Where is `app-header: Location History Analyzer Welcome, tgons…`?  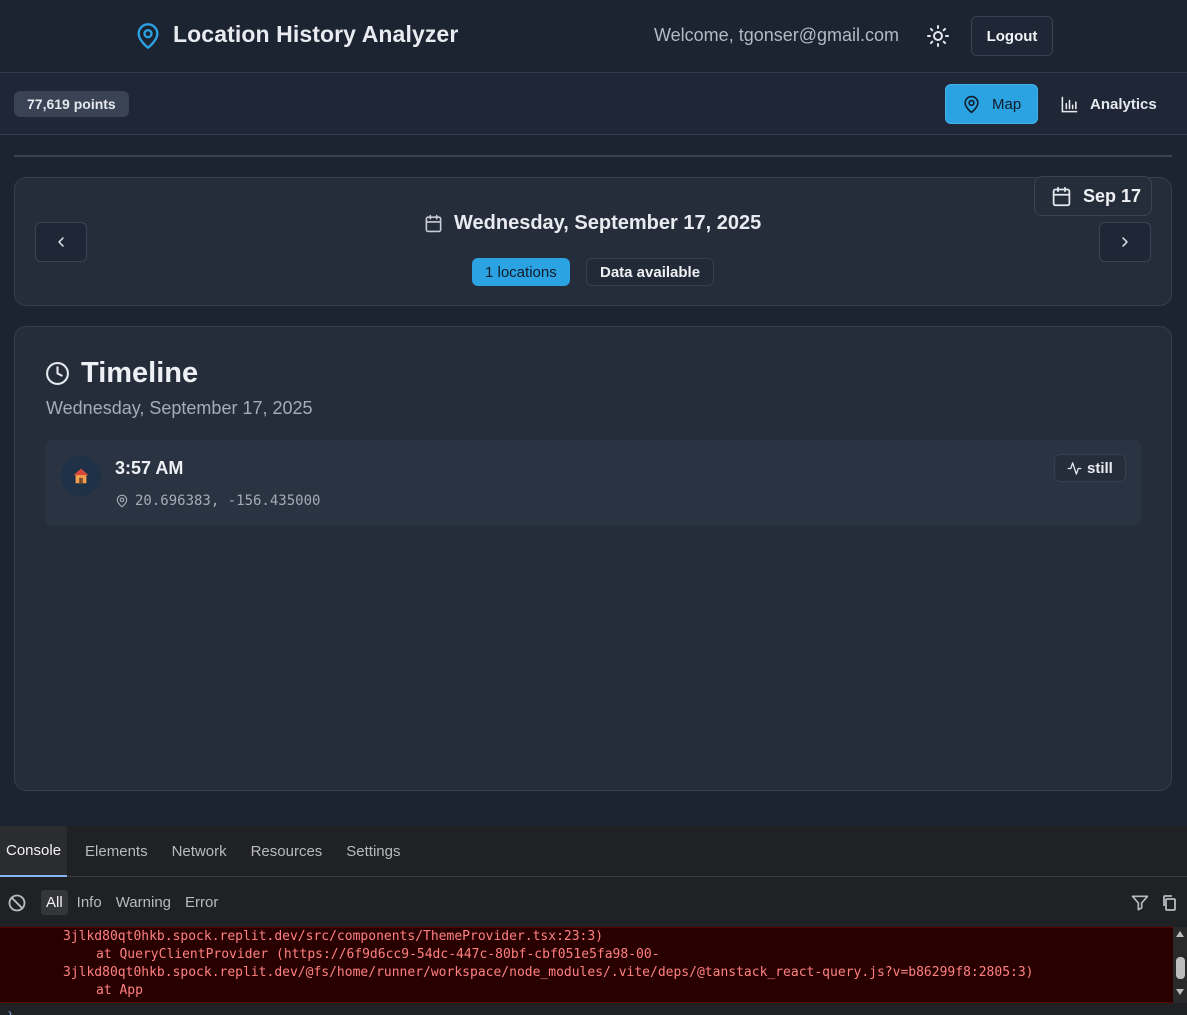
app-header: Location History Analyzer Welcome, tgons… is located at coordinates (593, 36).